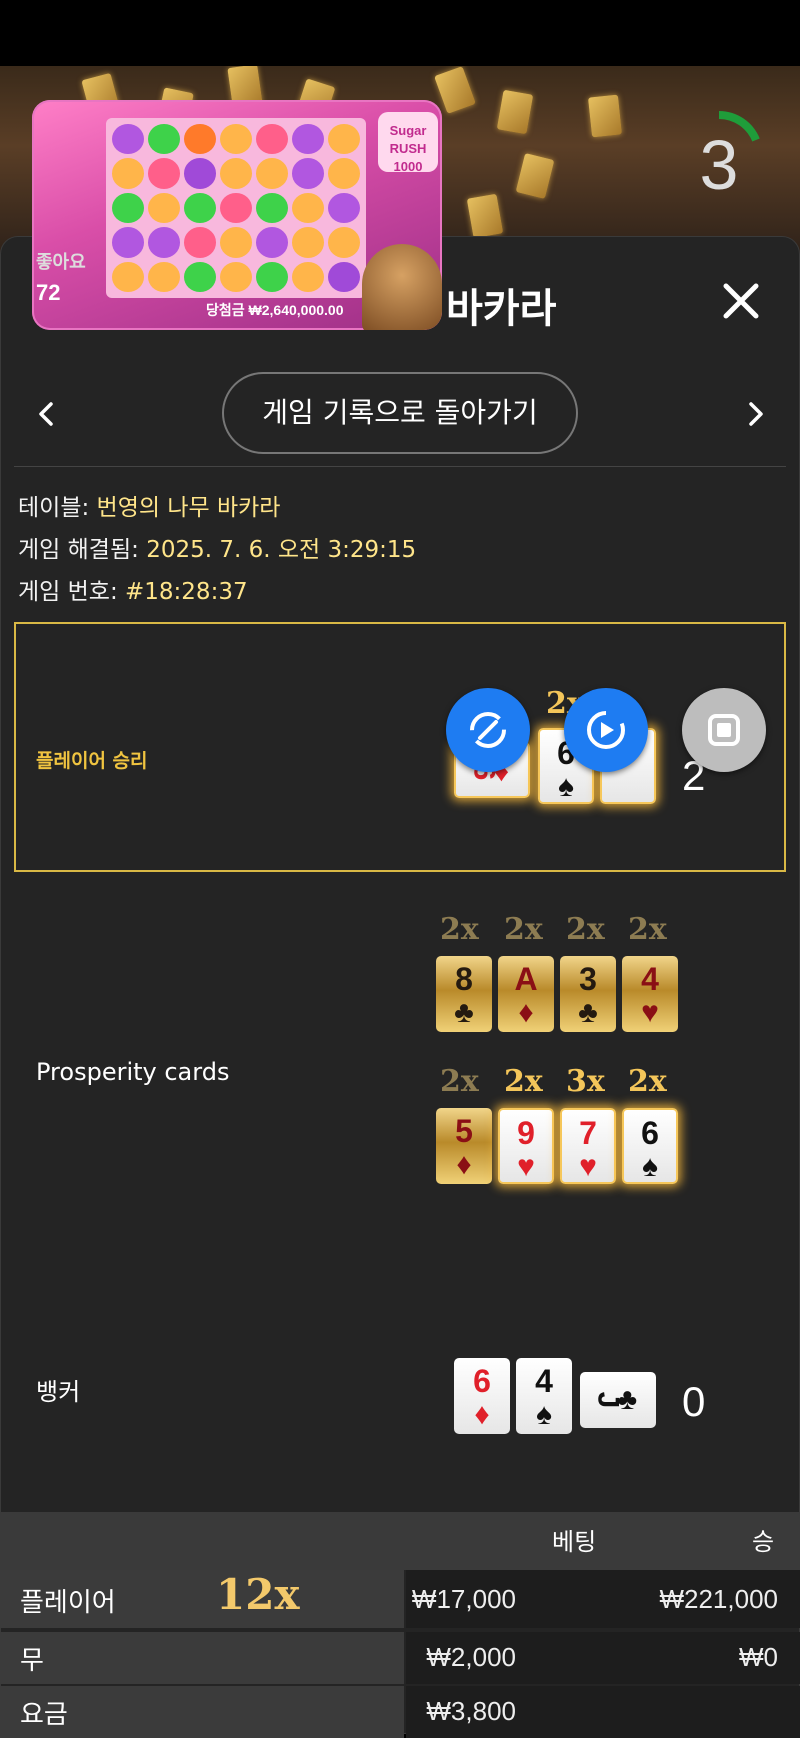 Image resolution: width=800 pixels, height=1738 pixels. I want to click on card-rank: 8, so click(464, 979).